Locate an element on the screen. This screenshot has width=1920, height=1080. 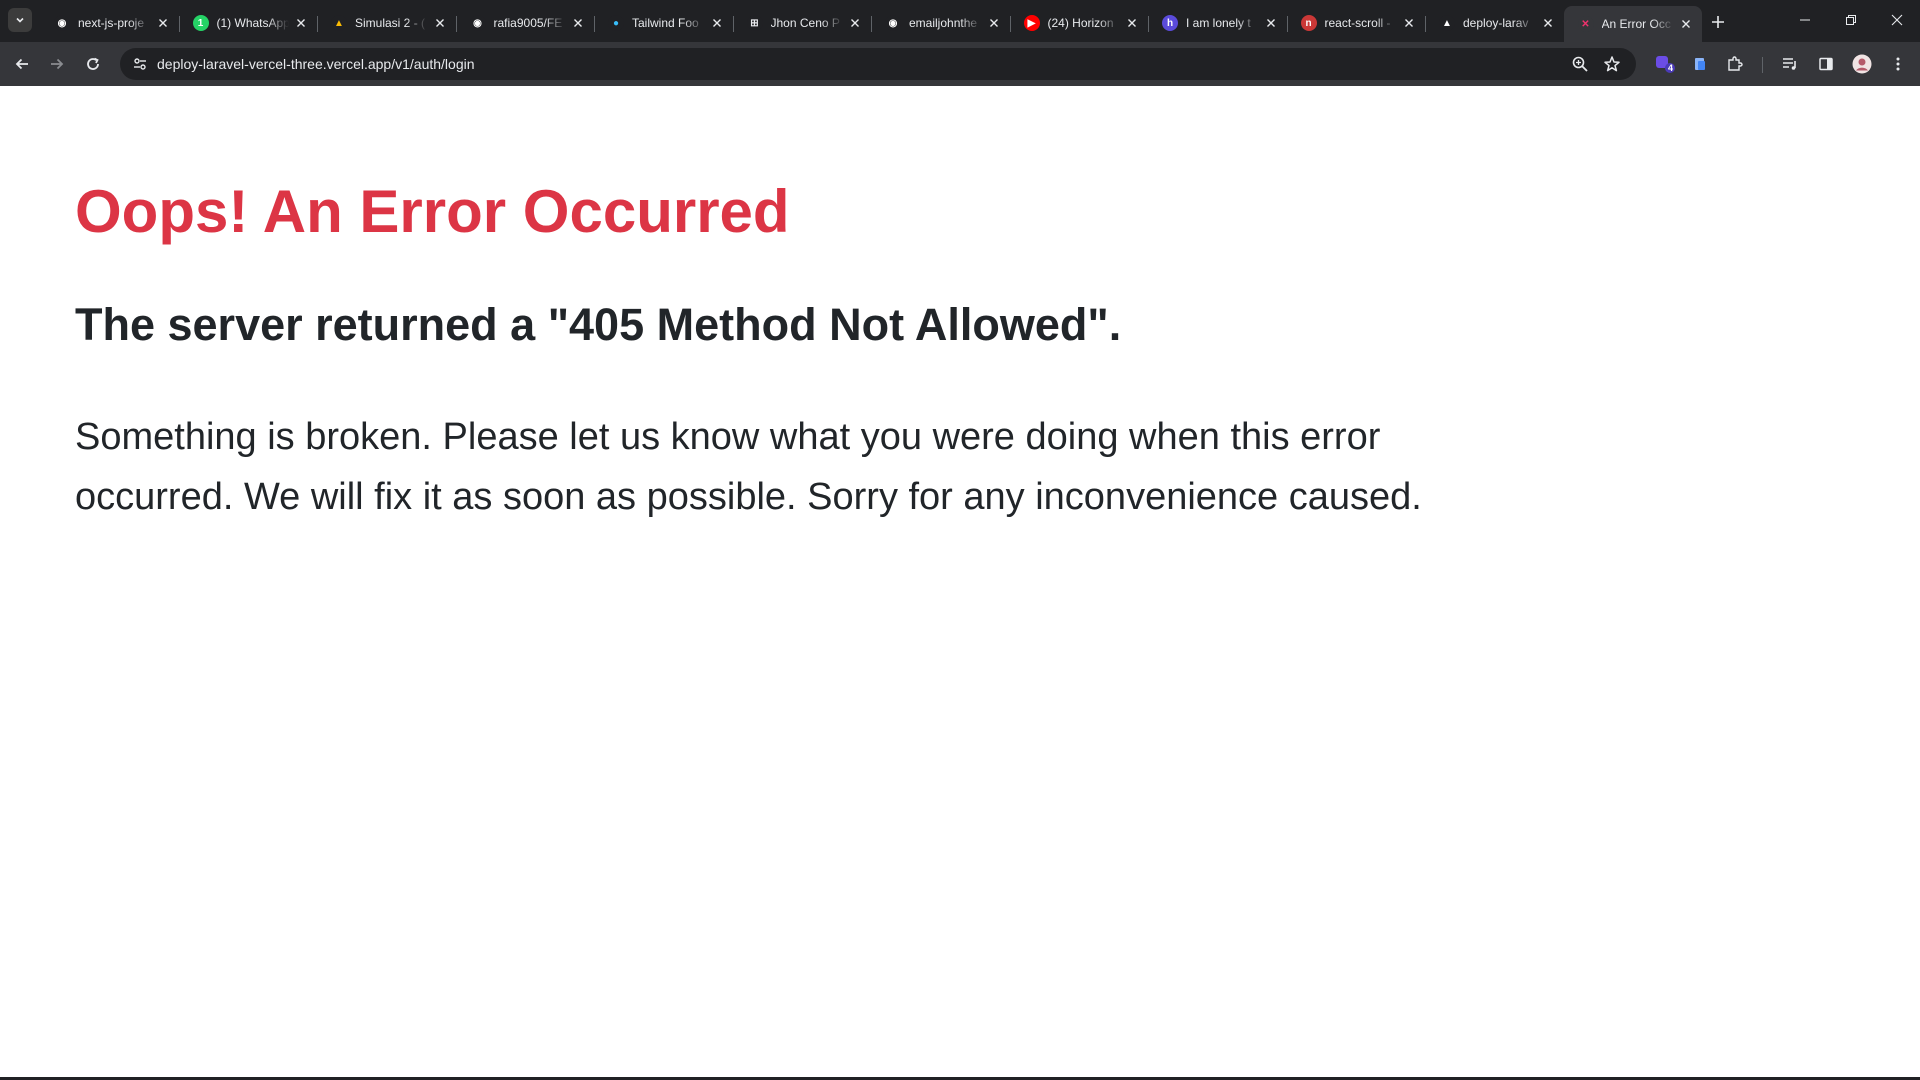
youtube-icon: ▶ is located at coordinates (1031, 23).